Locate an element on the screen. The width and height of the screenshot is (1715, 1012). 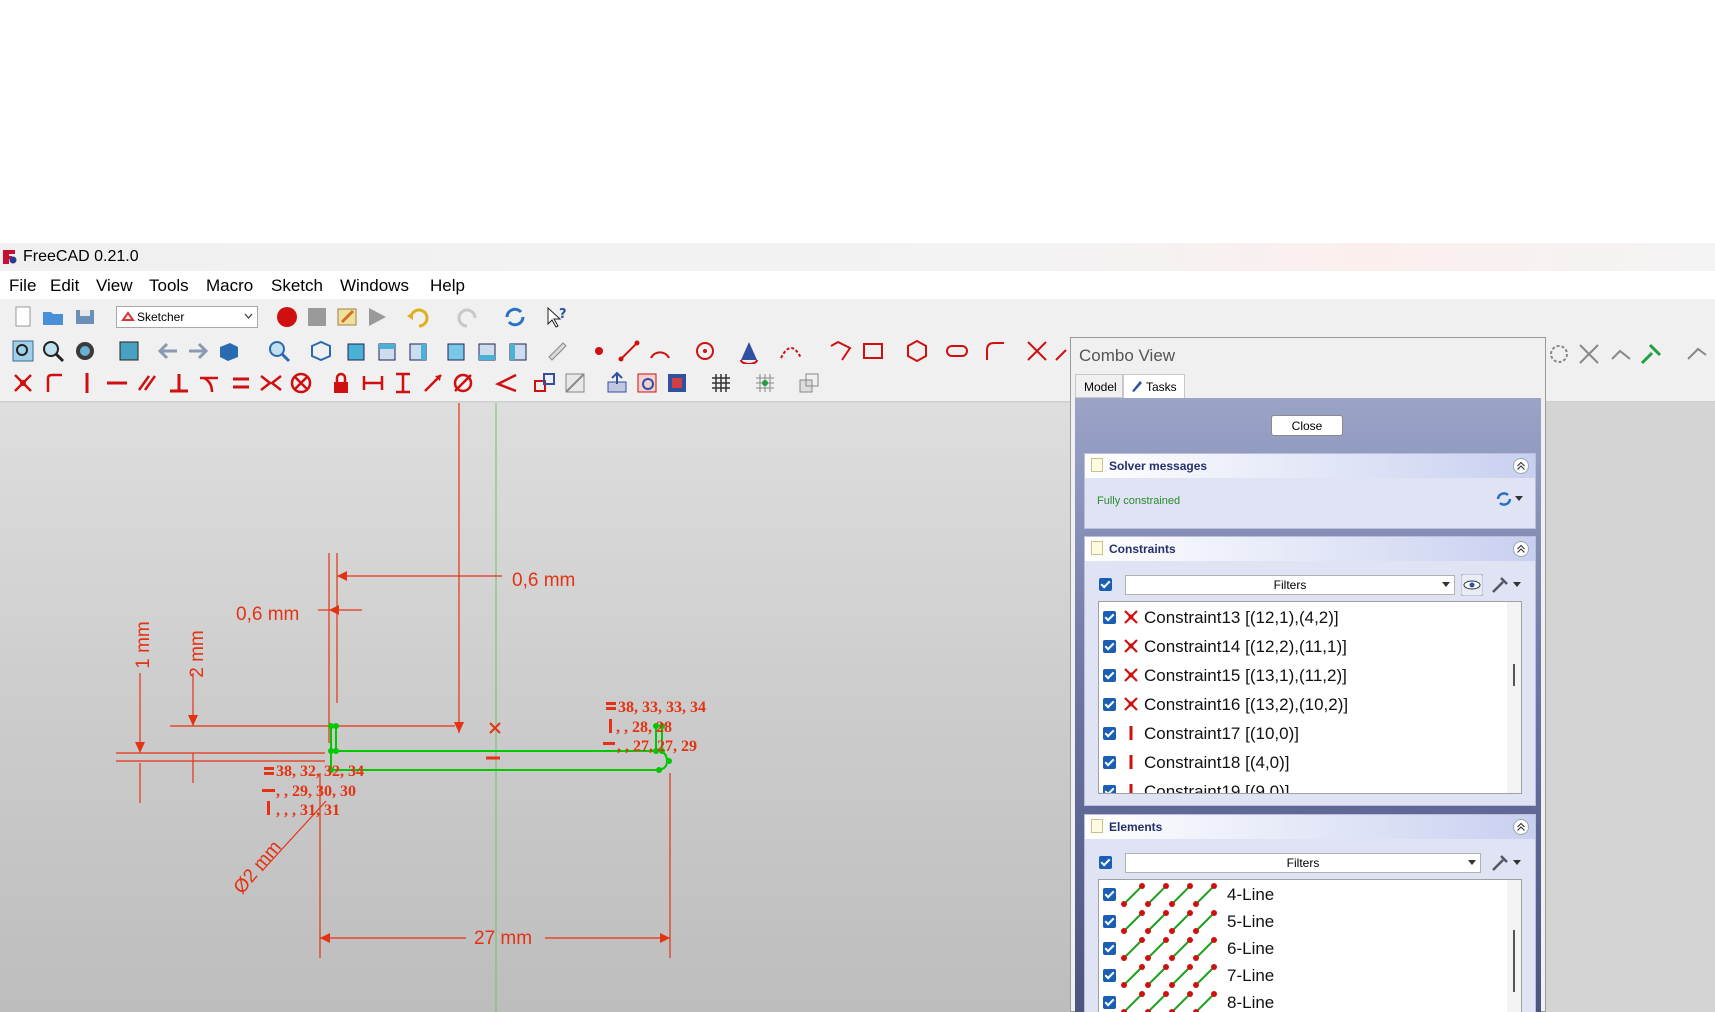
bottom-view-icon is located at coordinates (488, 351).